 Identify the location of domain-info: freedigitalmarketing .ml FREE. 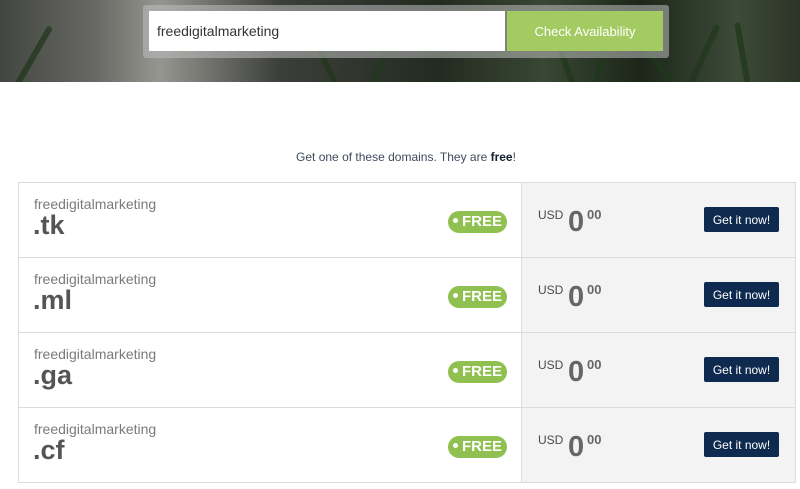
(270, 295).